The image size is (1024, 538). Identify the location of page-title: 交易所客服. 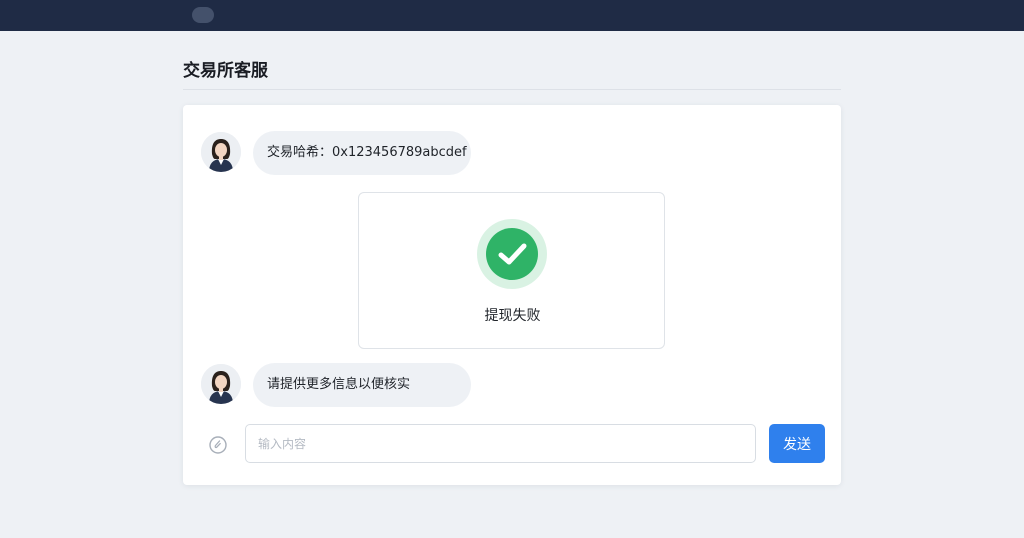
(225, 71).